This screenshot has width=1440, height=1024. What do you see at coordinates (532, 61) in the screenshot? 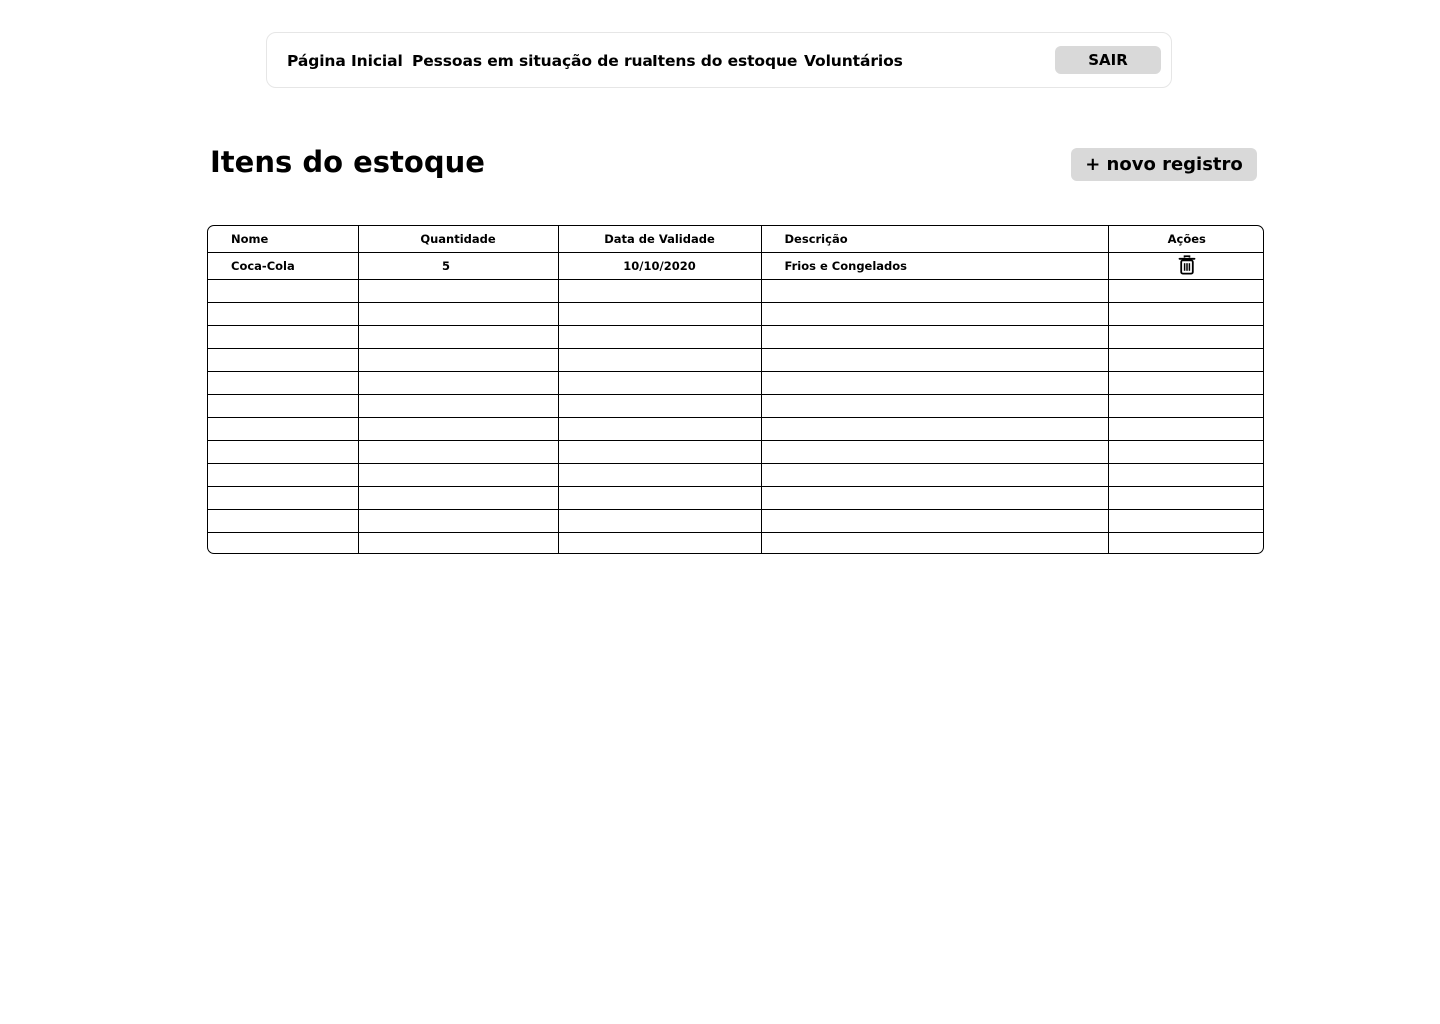
I see `nav-link-homeless-people: Pessoas em situação de rua` at bounding box center [532, 61].